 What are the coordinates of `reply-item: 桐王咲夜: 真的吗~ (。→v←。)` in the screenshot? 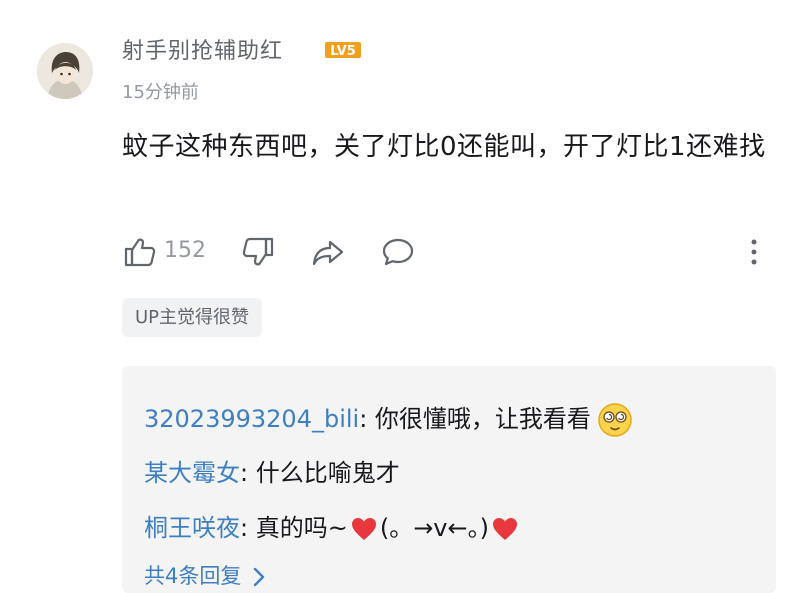 It's located at (332, 525).